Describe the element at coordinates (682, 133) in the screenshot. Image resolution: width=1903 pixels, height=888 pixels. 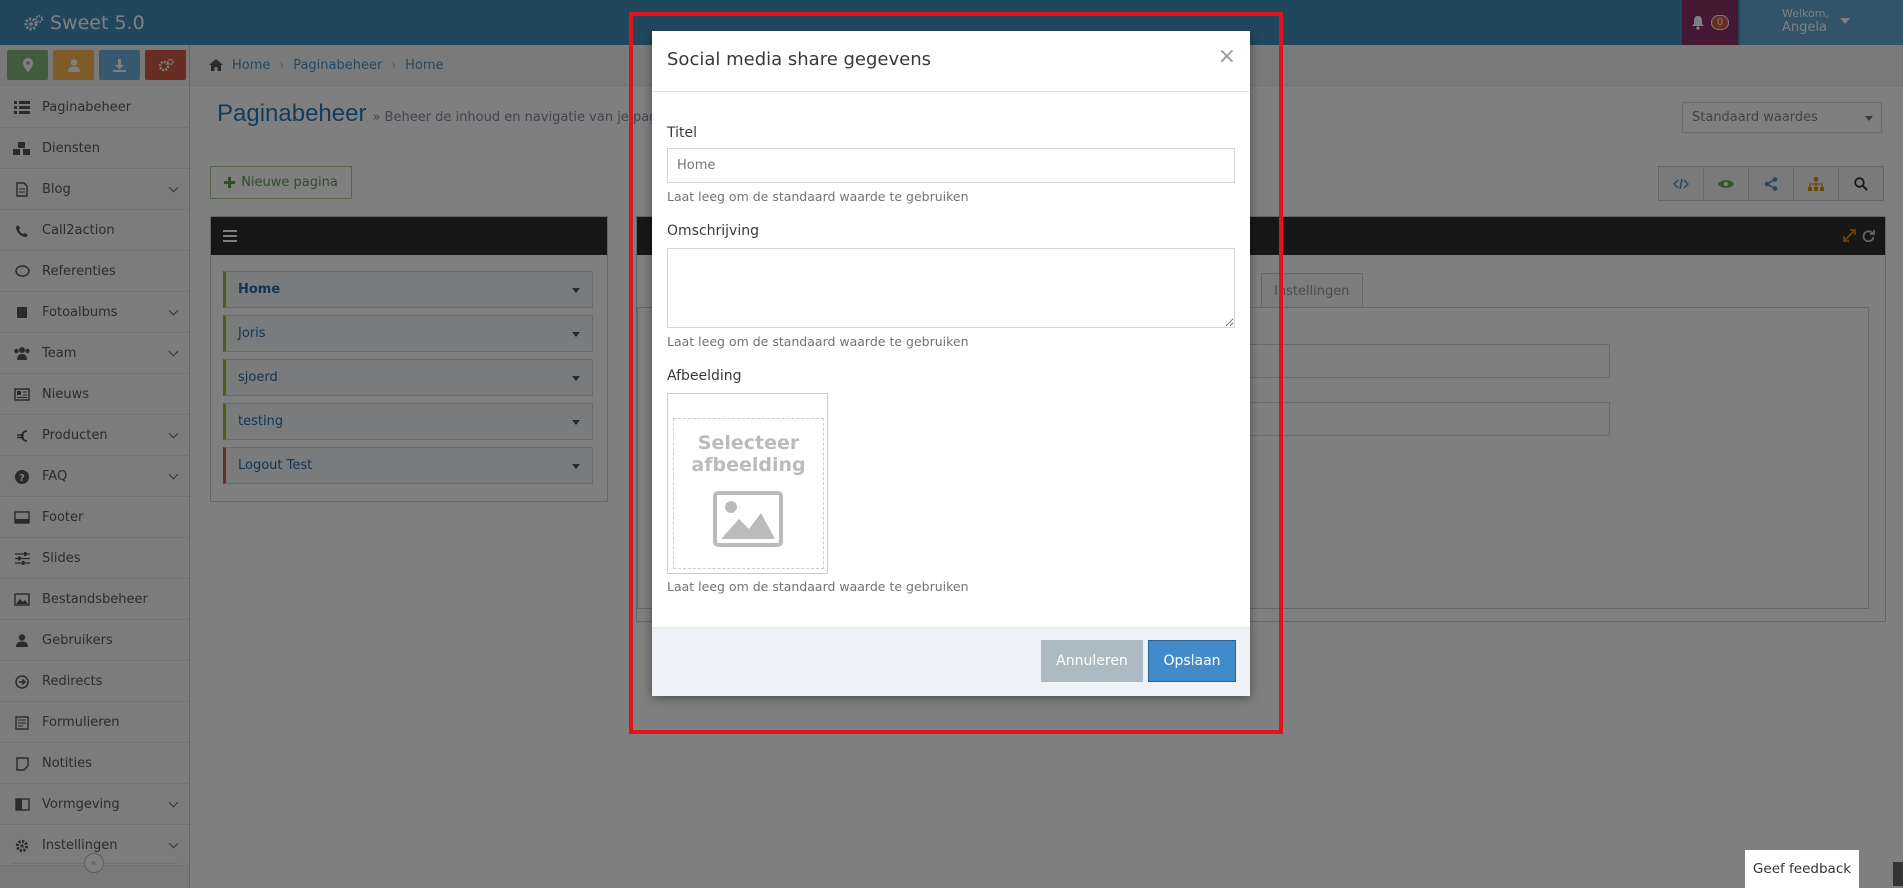
I see `title-label: Titel` at that location.